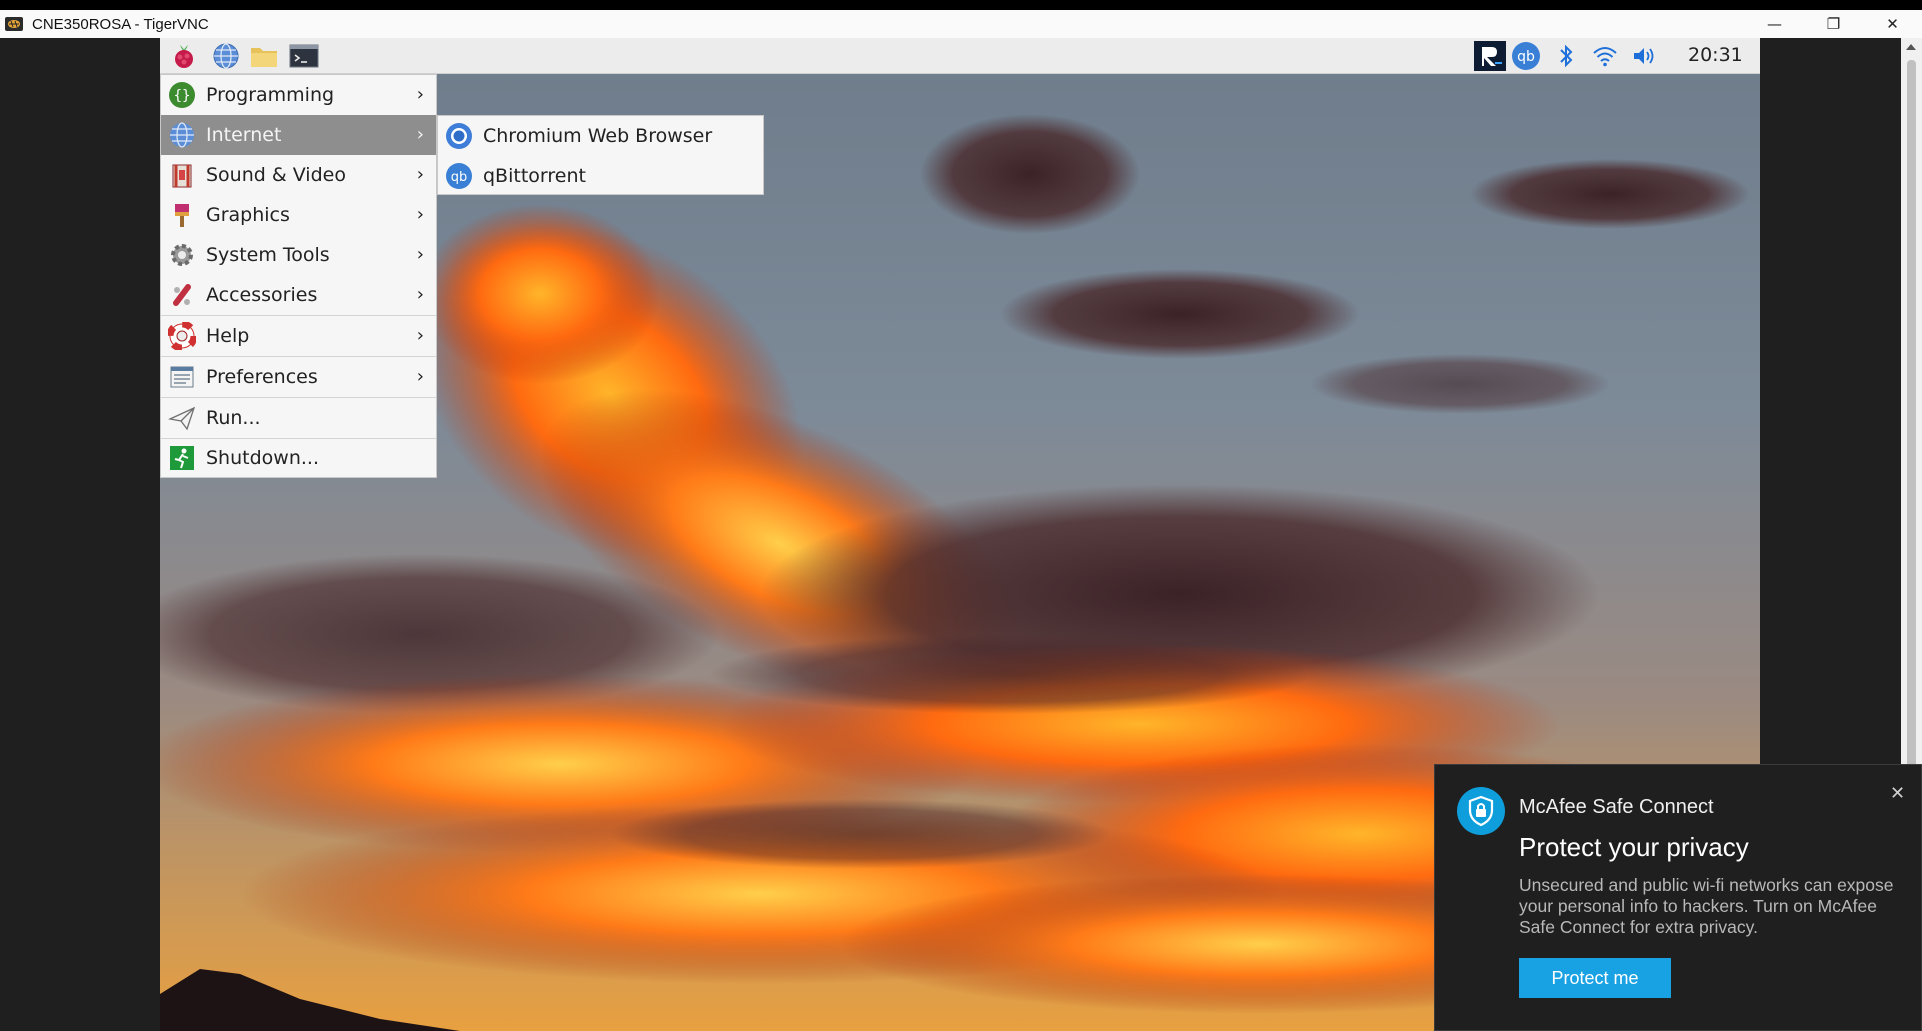  I want to click on wifi-icon, so click(1605, 57).